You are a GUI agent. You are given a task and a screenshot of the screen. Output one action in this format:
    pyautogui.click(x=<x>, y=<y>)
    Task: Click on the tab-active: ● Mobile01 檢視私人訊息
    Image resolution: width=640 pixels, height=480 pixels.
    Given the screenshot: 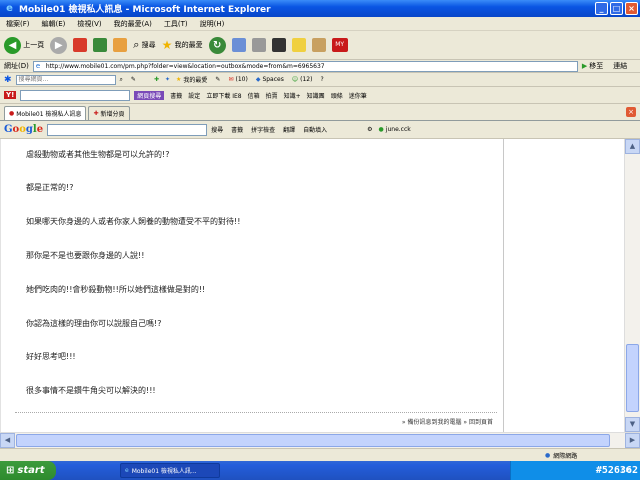 What is the action you would take?
    pyautogui.click(x=45, y=113)
    